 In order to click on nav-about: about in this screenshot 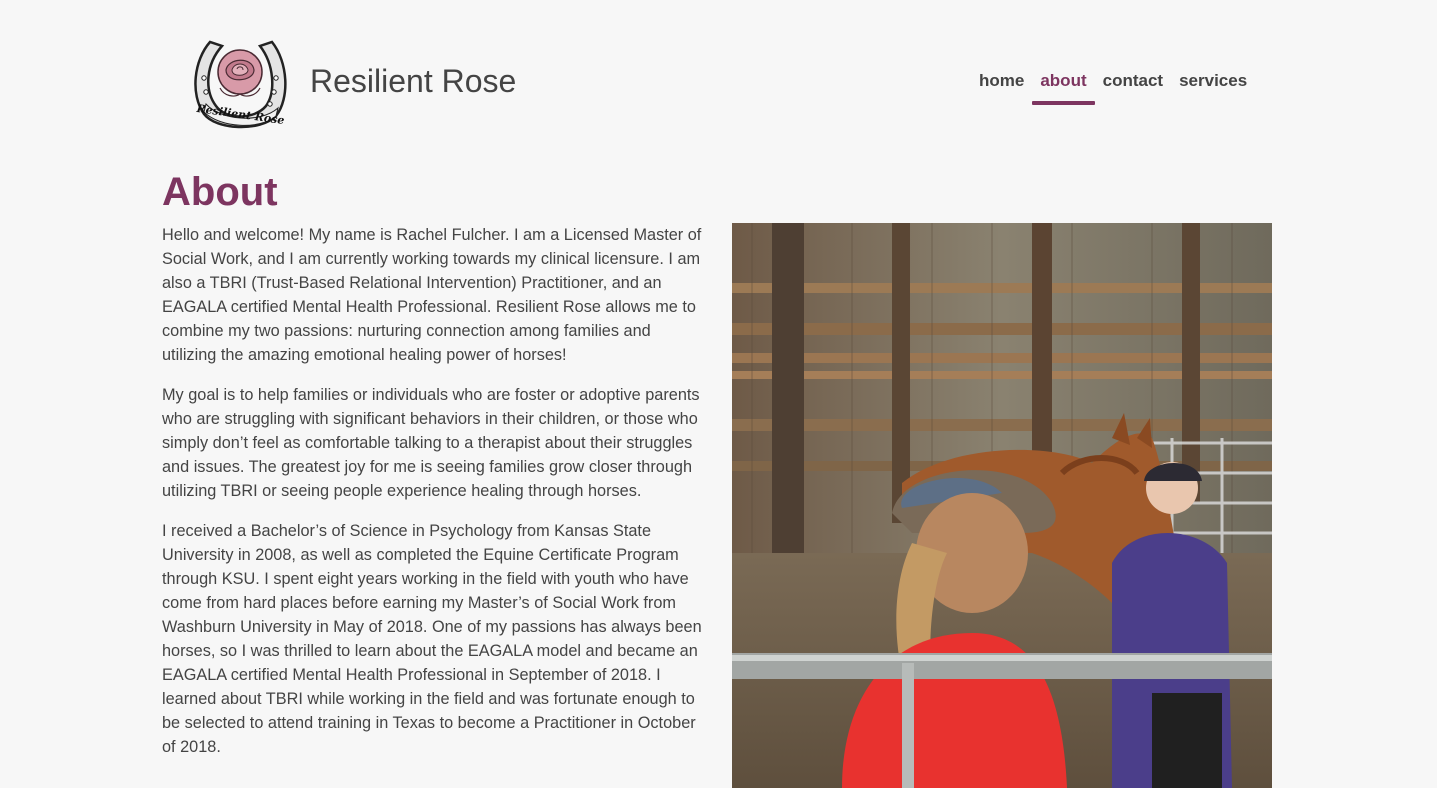, I will do `click(1063, 87)`.